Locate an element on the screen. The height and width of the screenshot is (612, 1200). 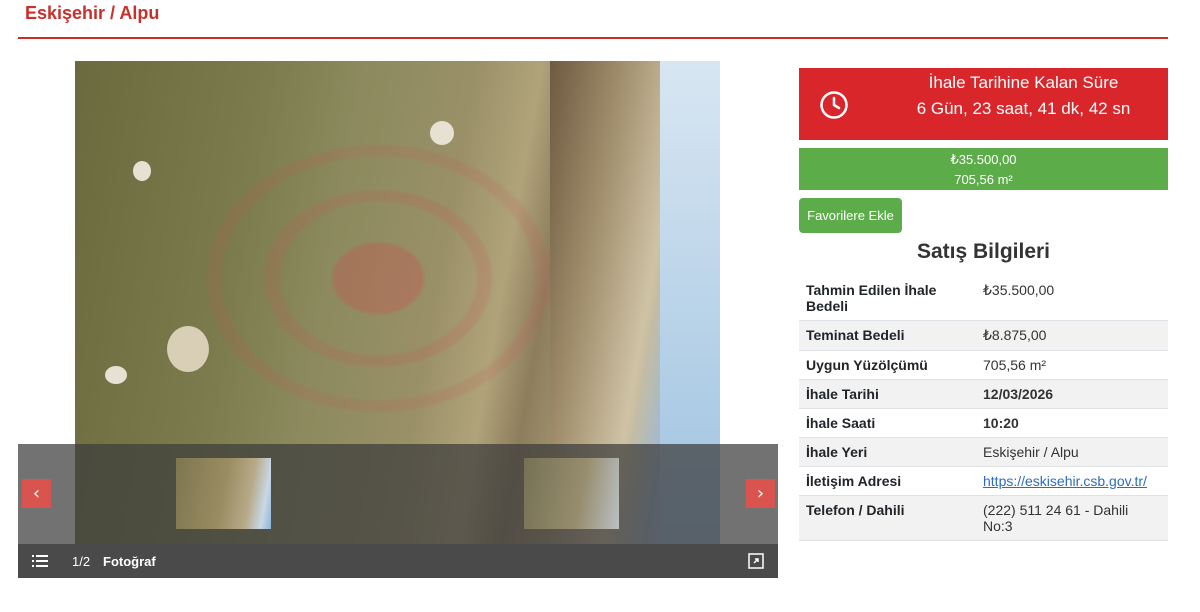
info-key: Telefon / Dahili is located at coordinates (887, 518).